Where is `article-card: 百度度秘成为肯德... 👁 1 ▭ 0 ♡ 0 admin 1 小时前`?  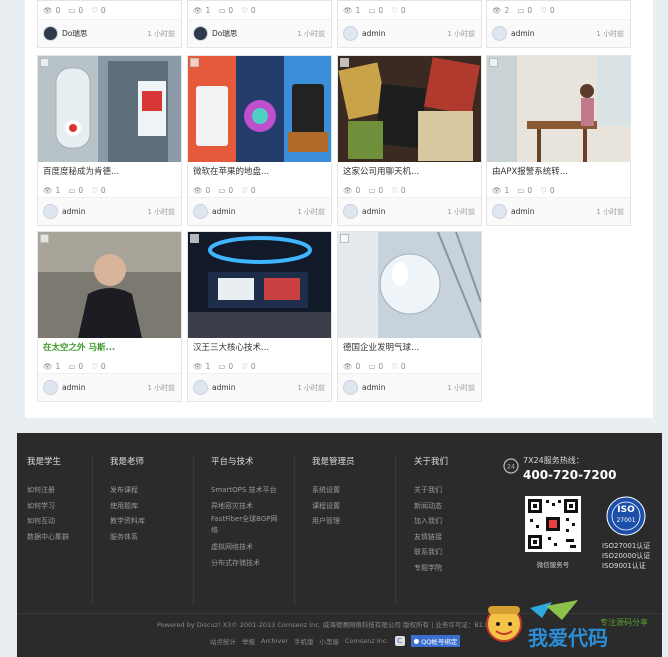 article-card: 百度度秘成为肯德... 👁 1 ▭ 0 ♡ 0 admin 1 小时前 is located at coordinates (109, 140).